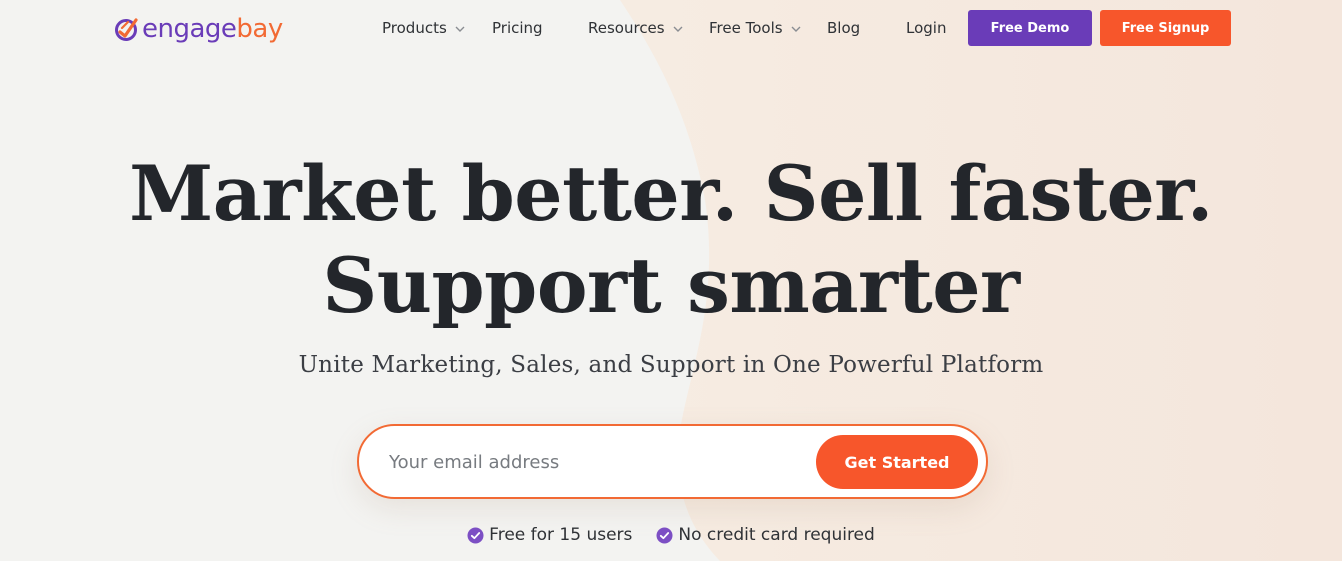 The width and height of the screenshot is (1342, 561). What do you see at coordinates (1165, 28) in the screenshot?
I see `free-signup-button: Free Signup` at bounding box center [1165, 28].